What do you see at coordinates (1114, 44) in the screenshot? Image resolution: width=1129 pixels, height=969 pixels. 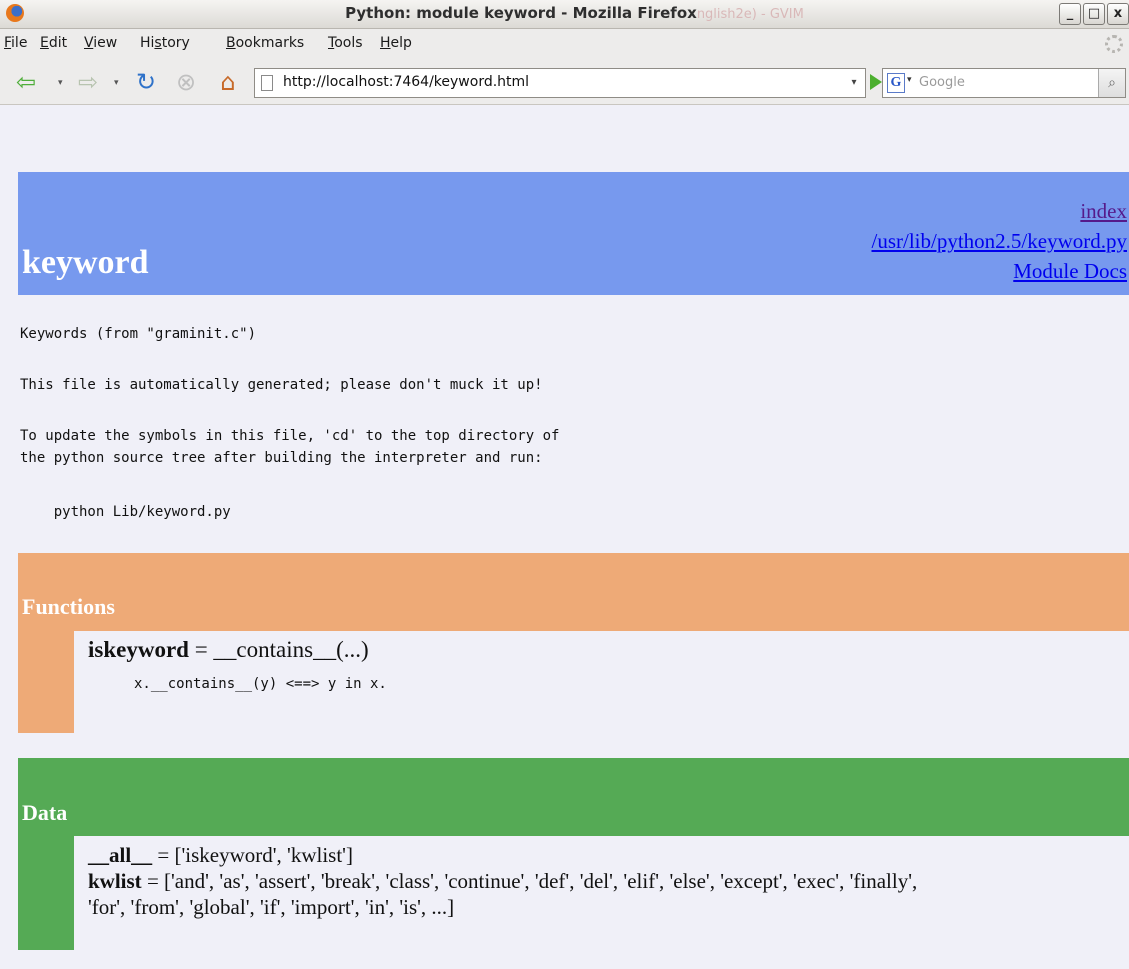 I see `throbber-icon` at bounding box center [1114, 44].